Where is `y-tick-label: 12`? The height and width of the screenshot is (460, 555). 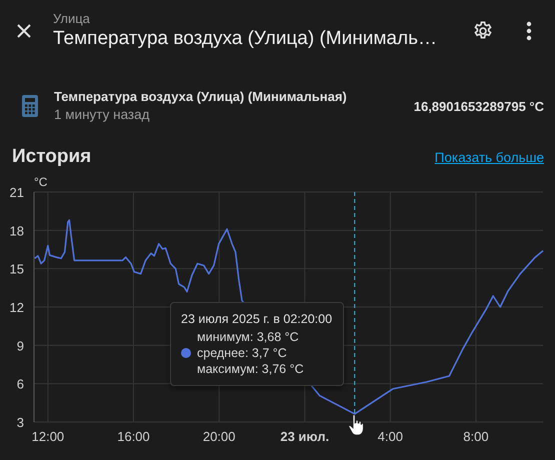 y-tick-label: 12 is located at coordinates (17, 307).